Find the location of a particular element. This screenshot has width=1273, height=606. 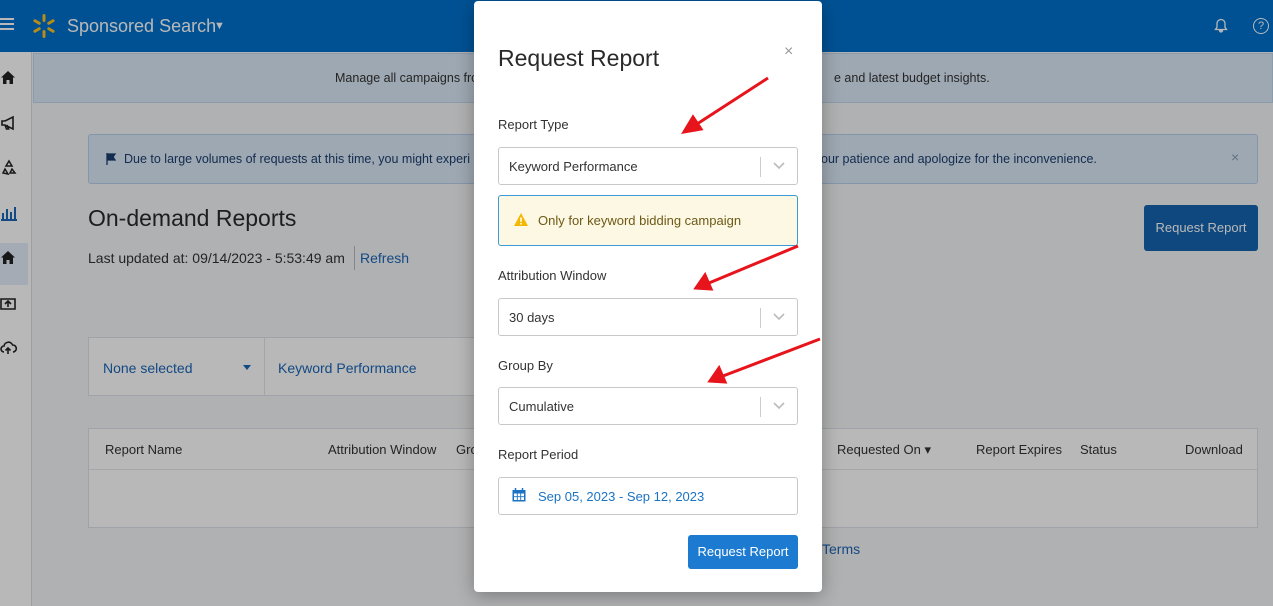

report-period-picker: Sep 05, 2023 - Sep 12, 2023 is located at coordinates (648, 496).